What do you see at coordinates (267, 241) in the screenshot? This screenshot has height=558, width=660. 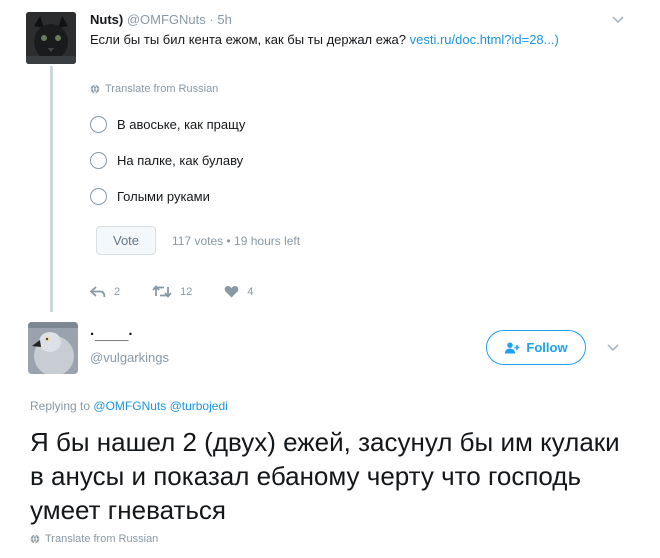 I see `poll-time-left: 19 hours left` at bounding box center [267, 241].